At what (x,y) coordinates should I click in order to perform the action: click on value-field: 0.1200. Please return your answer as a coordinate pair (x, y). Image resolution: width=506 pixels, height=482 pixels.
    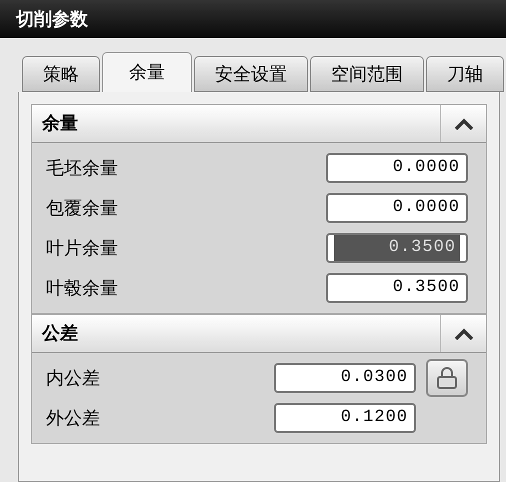
    Looking at the image, I should click on (345, 418).